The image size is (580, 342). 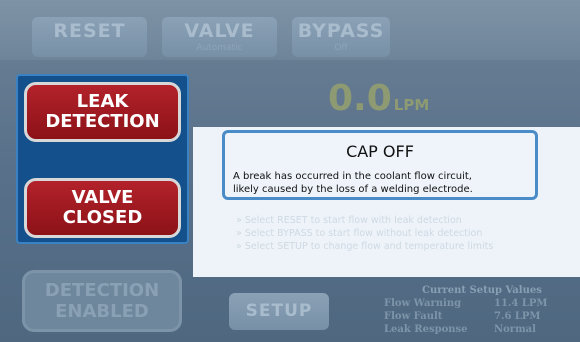 I want to click on detection-enabled-button: DETECTION ENABLED, so click(x=102, y=301).